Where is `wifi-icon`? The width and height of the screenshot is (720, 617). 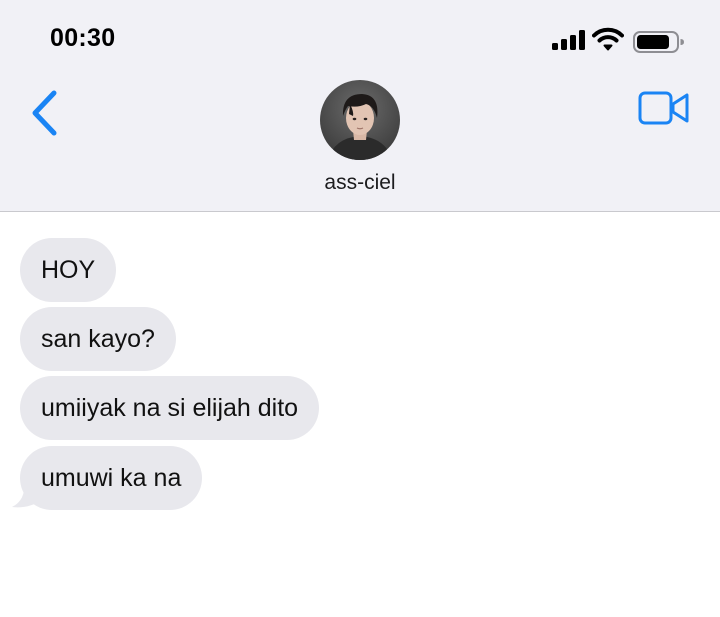 wifi-icon is located at coordinates (608, 39).